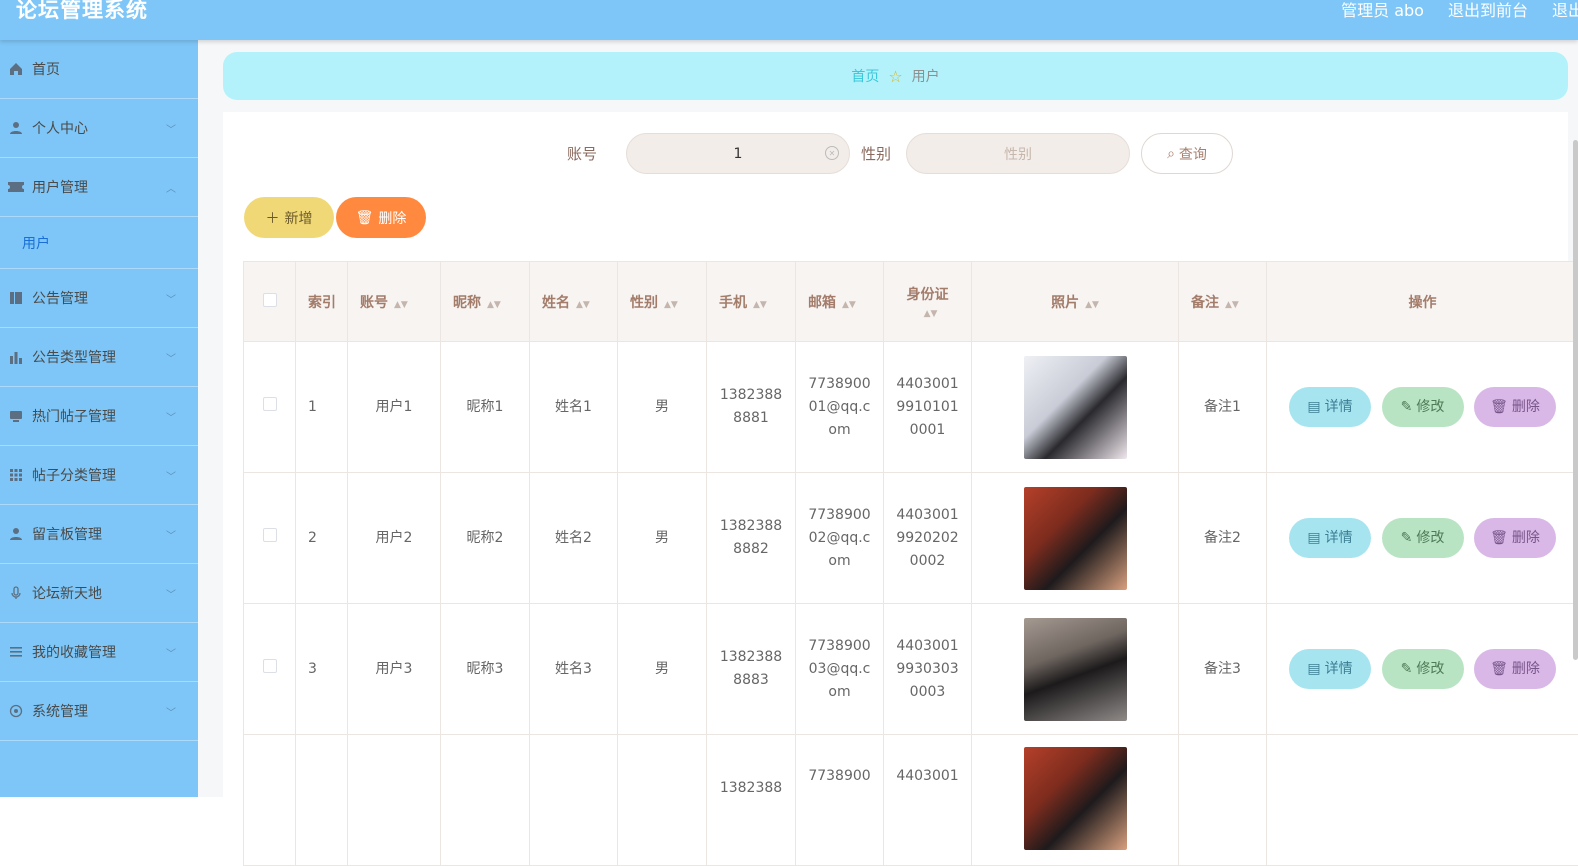 This screenshot has height=866, width=1578. I want to click on email-text: 773890003@qq.com, so click(840, 669).